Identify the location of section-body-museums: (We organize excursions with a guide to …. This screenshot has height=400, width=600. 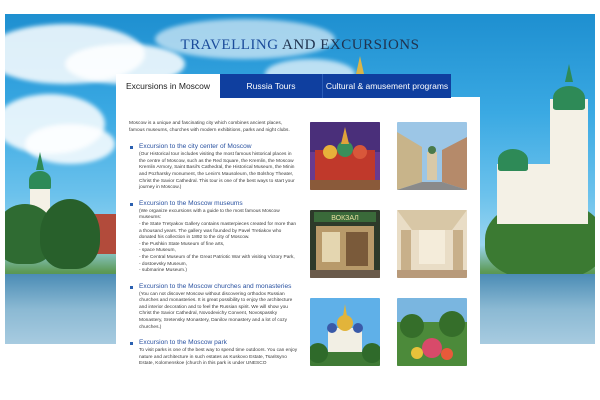
(209, 214).